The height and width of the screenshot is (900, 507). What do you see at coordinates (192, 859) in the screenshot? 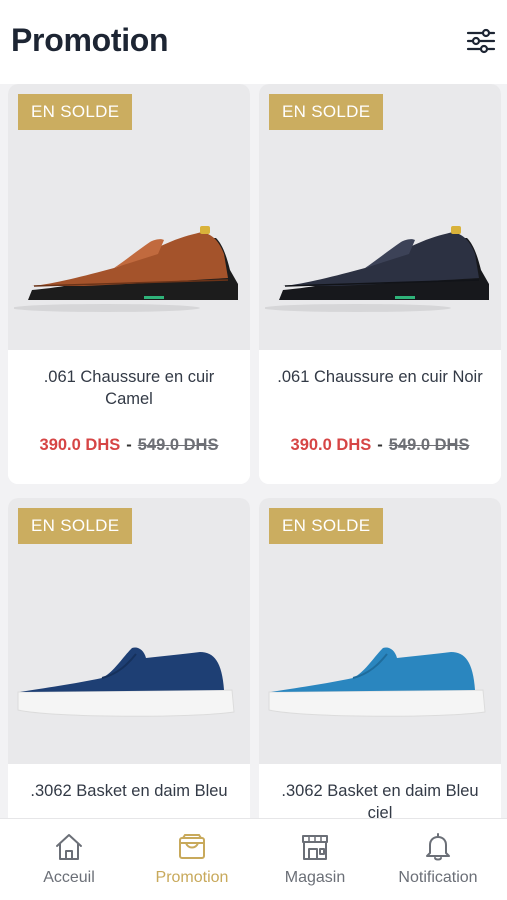
I see `tab-promotion: Promotion` at bounding box center [192, 859].